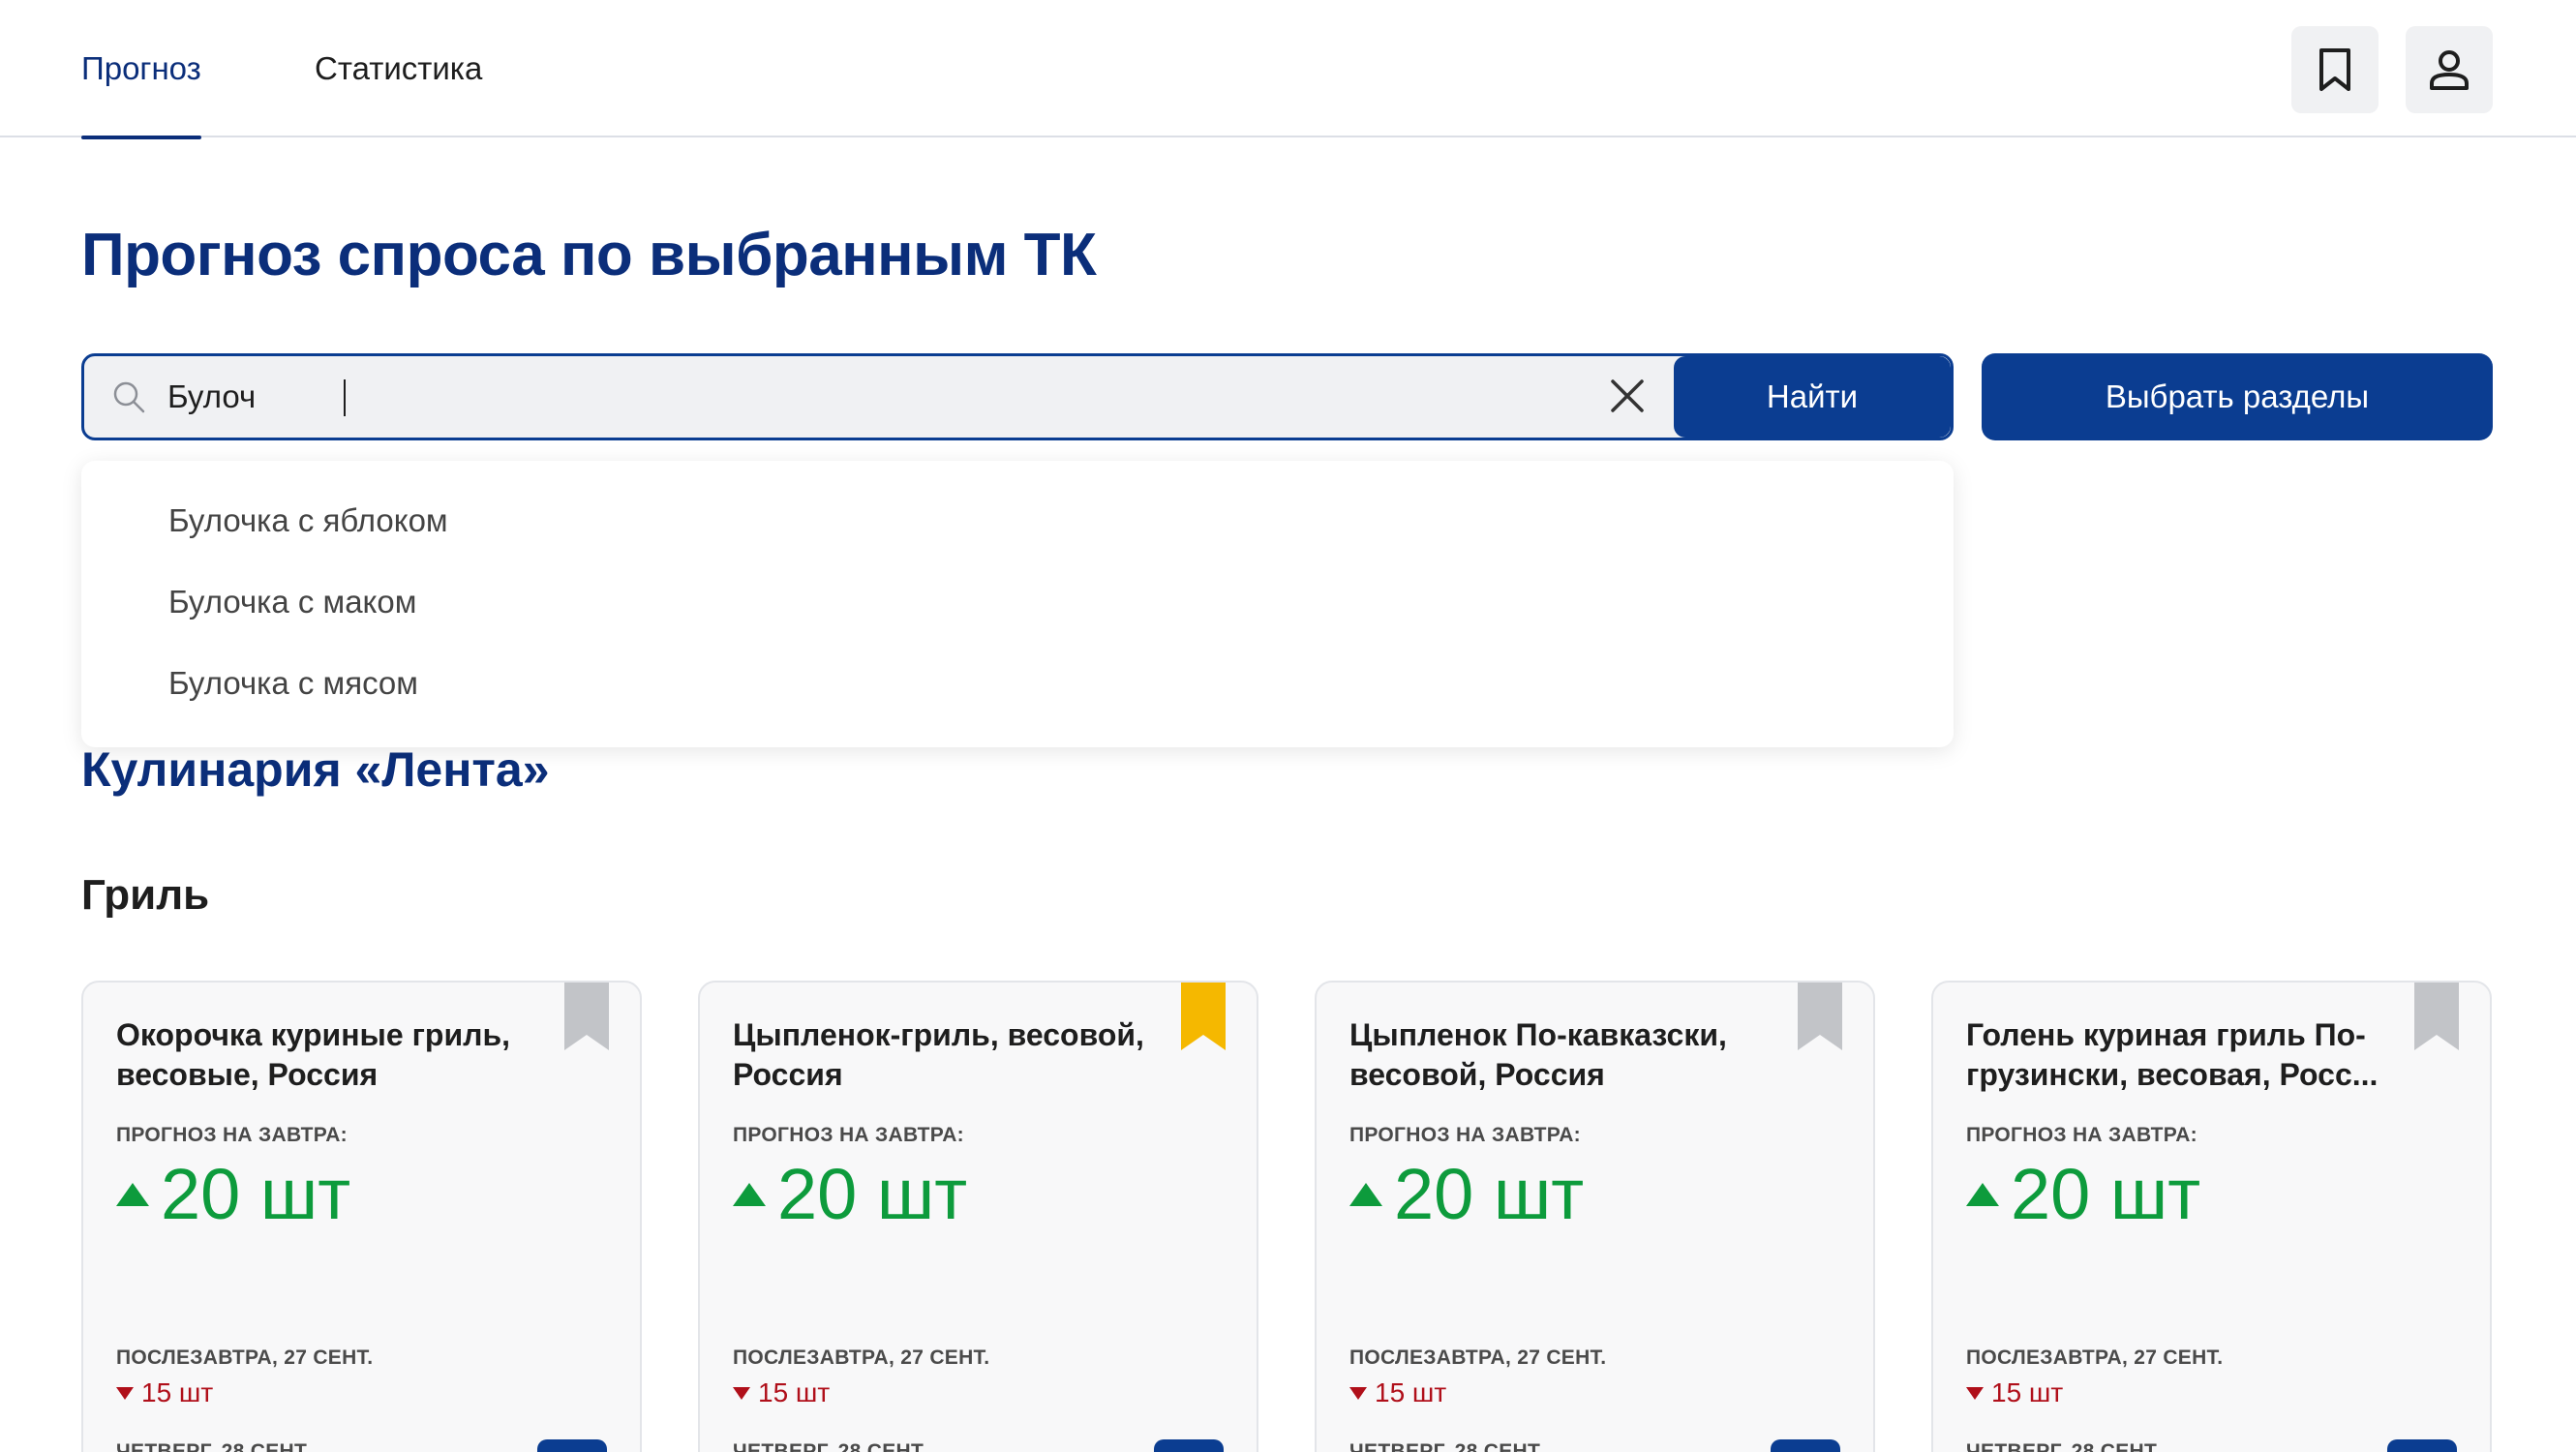  Describe the element at coordinates (398, 91) in the screenshot. I see `tab-statistics: Статистика` at that location.